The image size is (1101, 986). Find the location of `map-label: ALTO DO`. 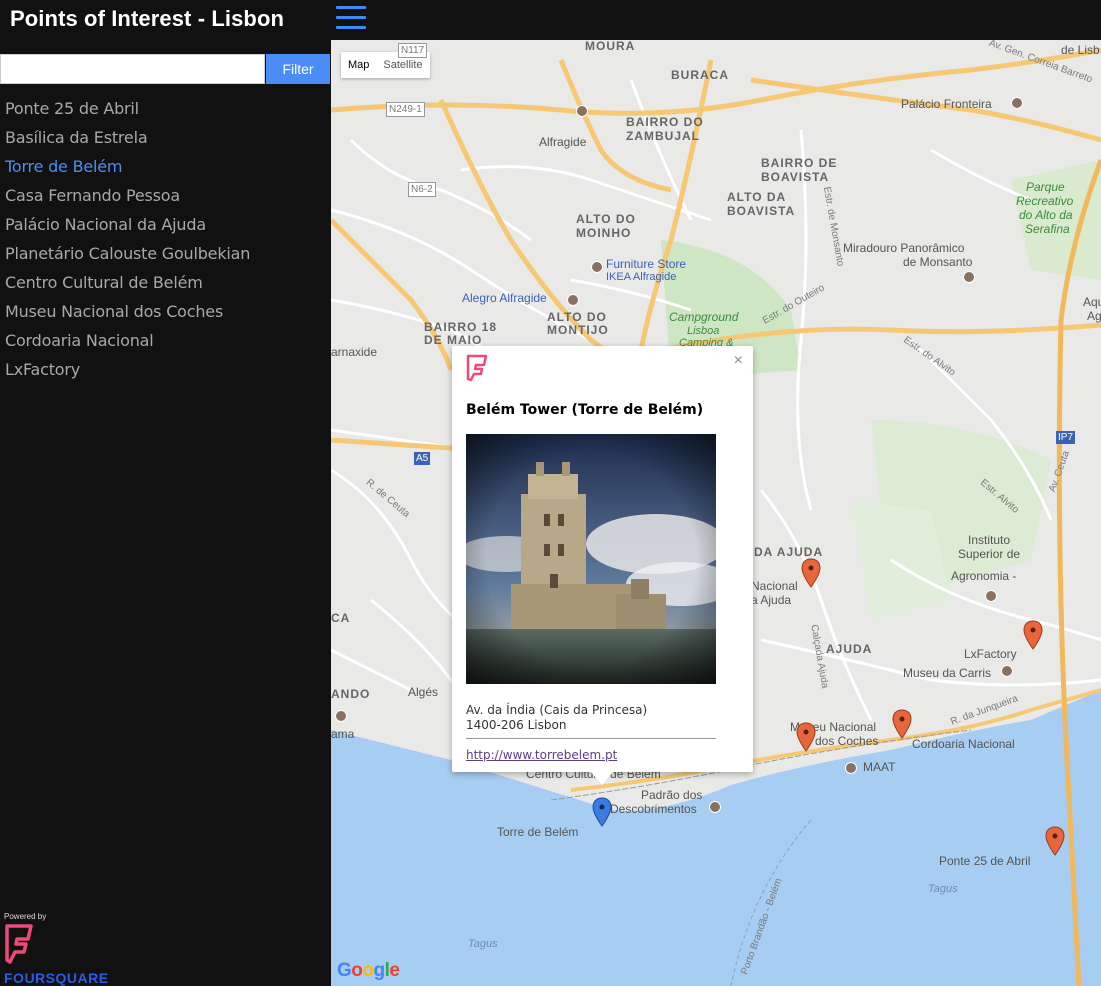

map-label: ALTO DO is located at coordinates (606, 219).